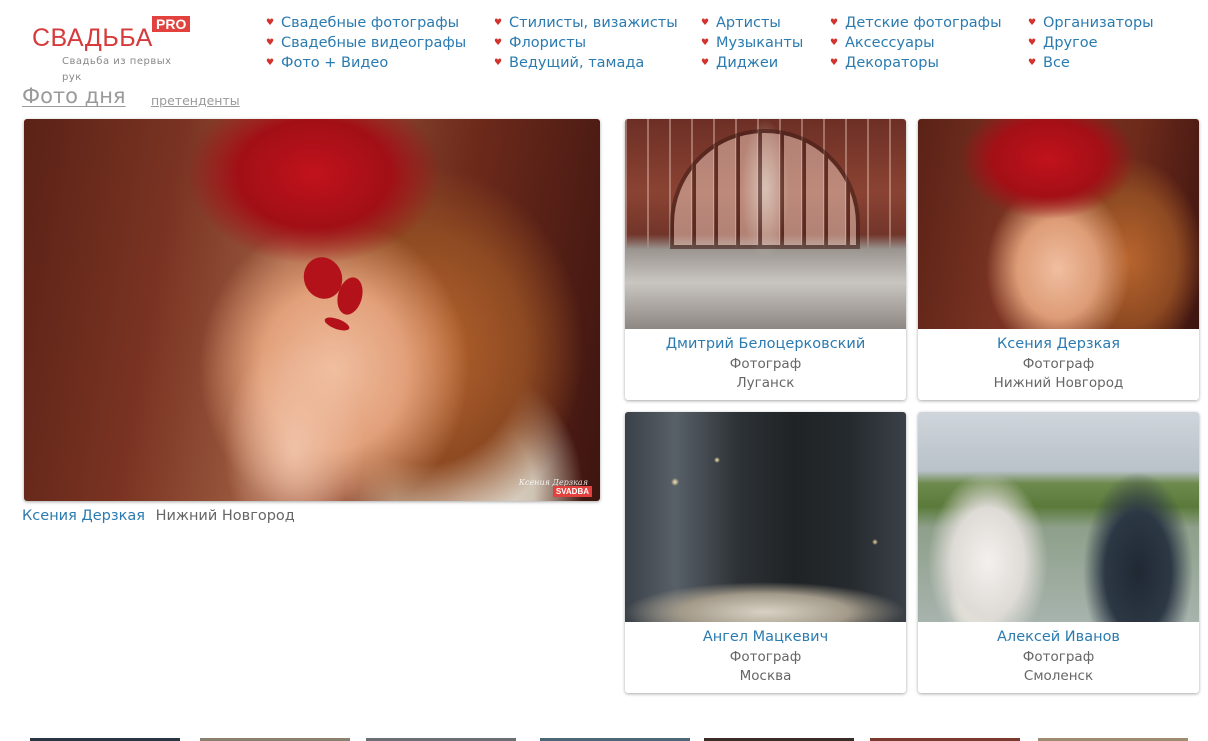 This screenshot has width=1208, height=741. Describe the element at coordinates (1058, 676) in the screenshot. I see `contender-city: Смоленск` at that location.